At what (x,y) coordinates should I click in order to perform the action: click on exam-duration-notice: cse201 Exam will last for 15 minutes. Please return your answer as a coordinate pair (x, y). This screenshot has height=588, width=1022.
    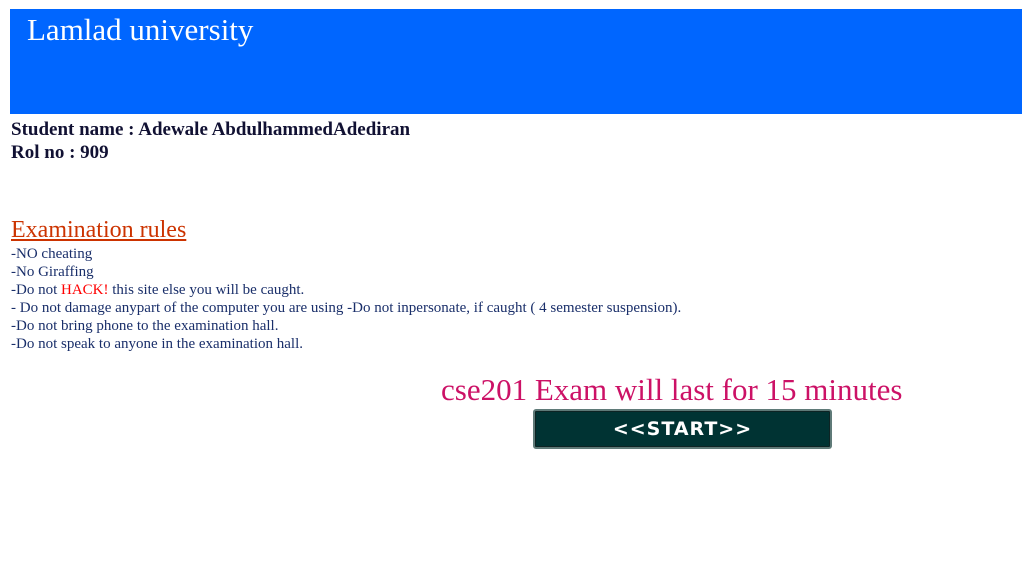
    Looking at the image, I should click on (672, 389).